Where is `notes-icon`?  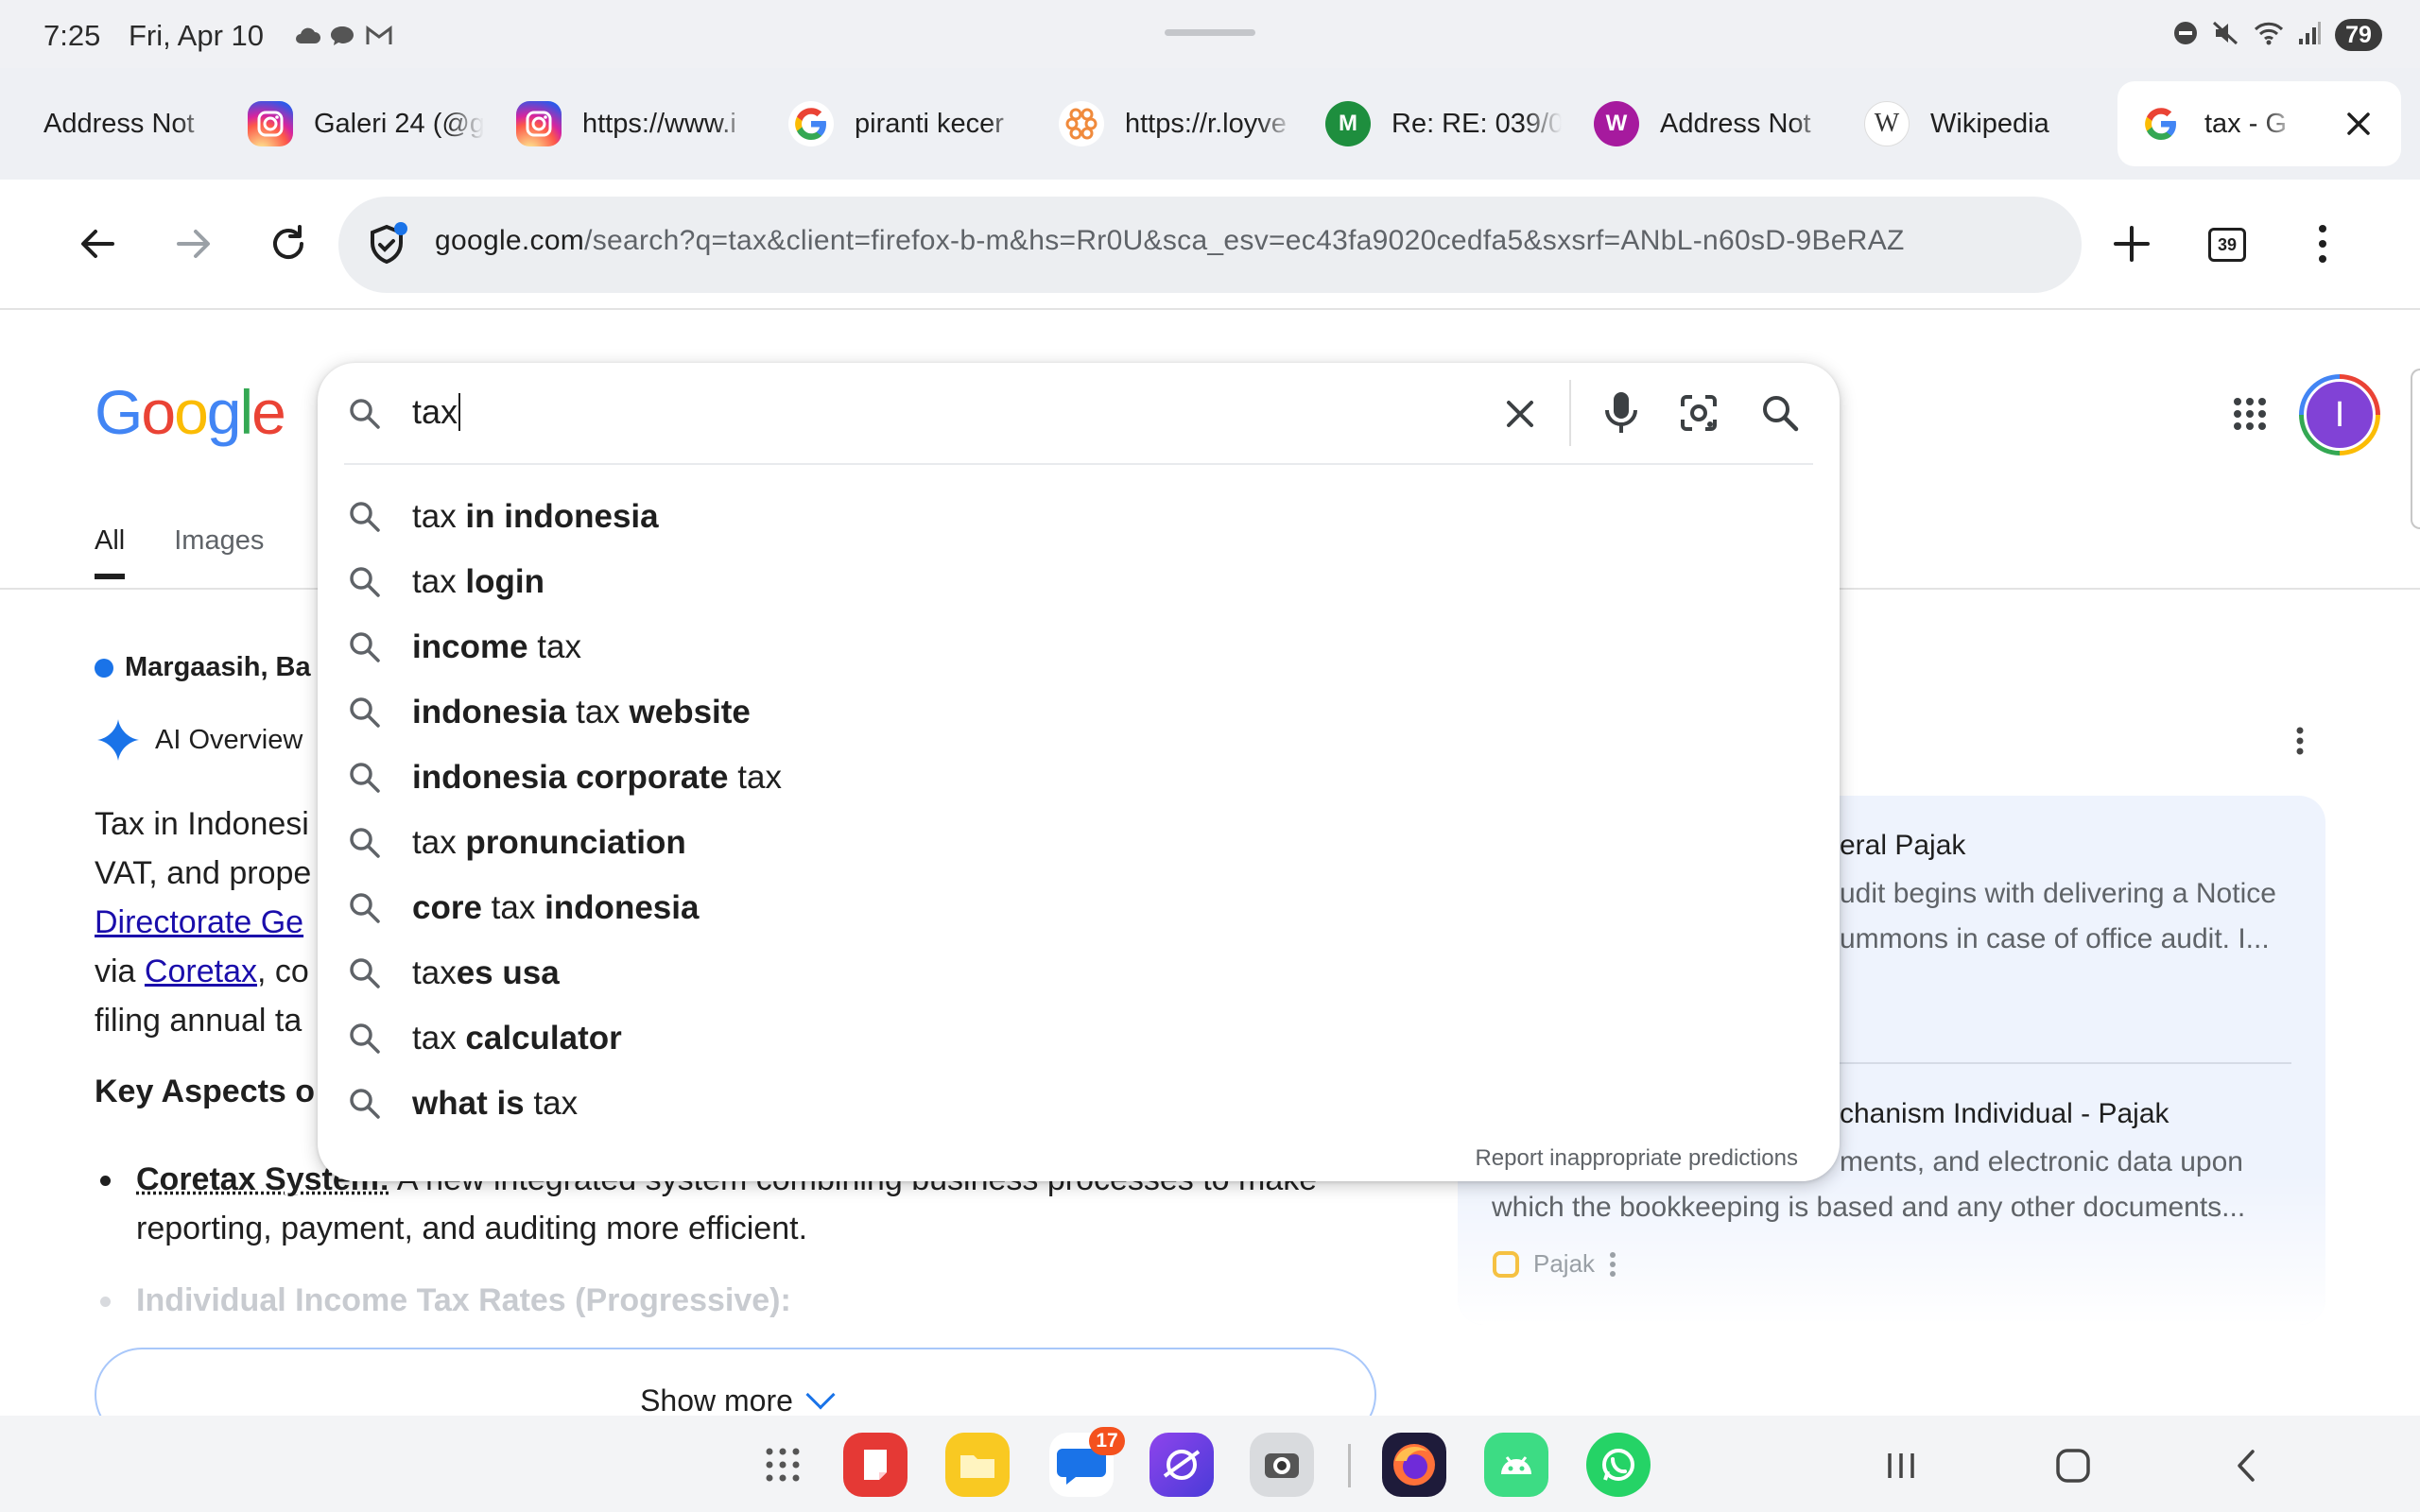
notes-icon is located at coordinates (875, 1465).